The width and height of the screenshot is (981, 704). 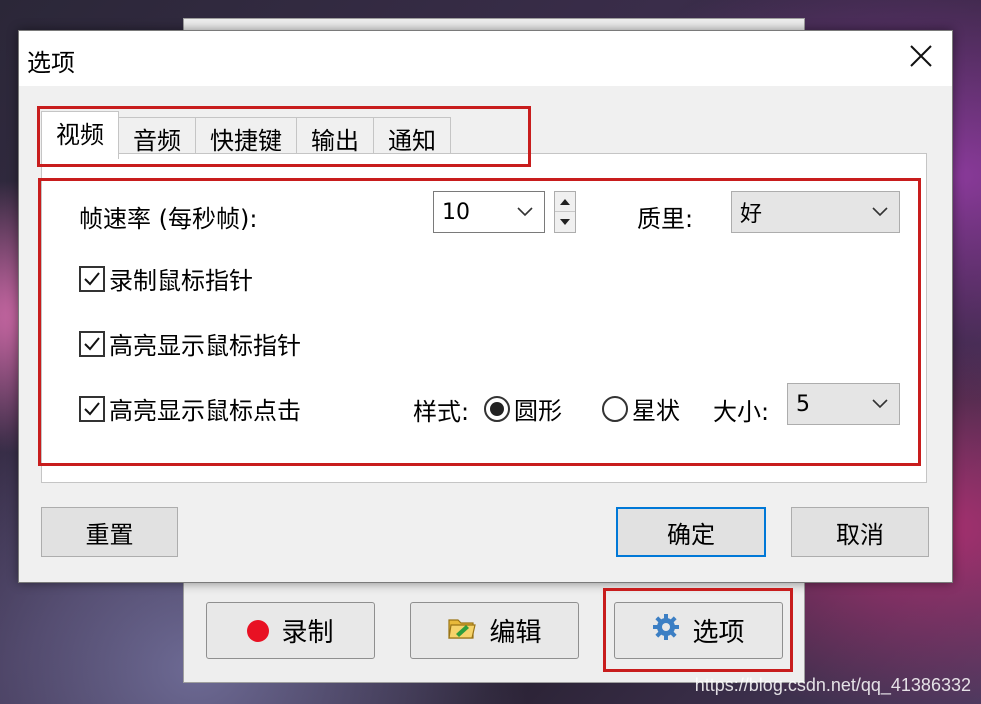 What do you see at coordinates (698, 630) in the screenshot?
I see `options-button-highlight` at bounding box center [698, 630].